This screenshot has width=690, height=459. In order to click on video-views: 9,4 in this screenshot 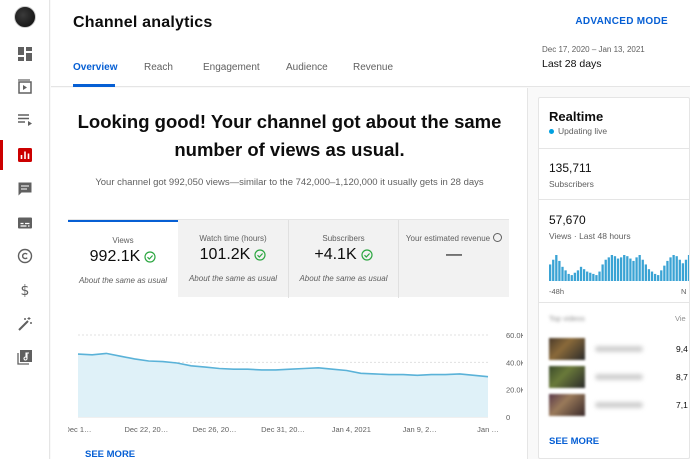, I will do `click(682, 349)`.